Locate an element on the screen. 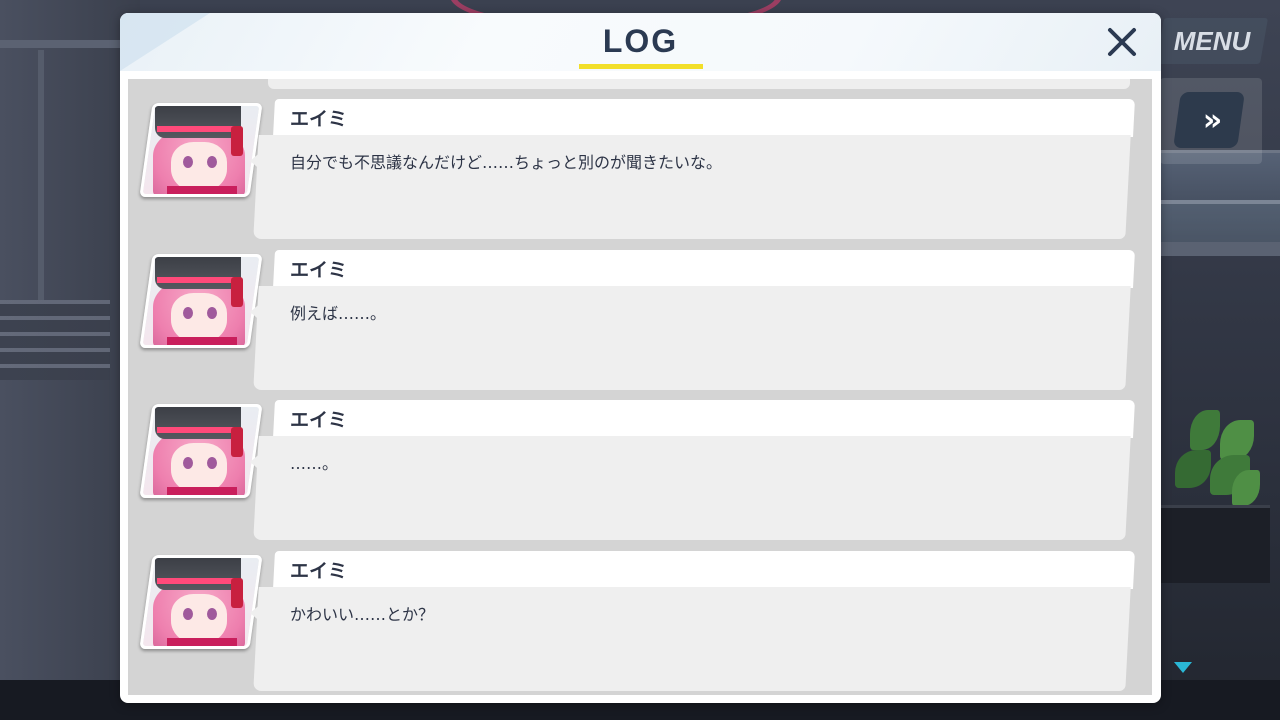 The height and width of the screenshot is (720, 1280). fast-forward-icon: » is located at coordinates (1209, 120).